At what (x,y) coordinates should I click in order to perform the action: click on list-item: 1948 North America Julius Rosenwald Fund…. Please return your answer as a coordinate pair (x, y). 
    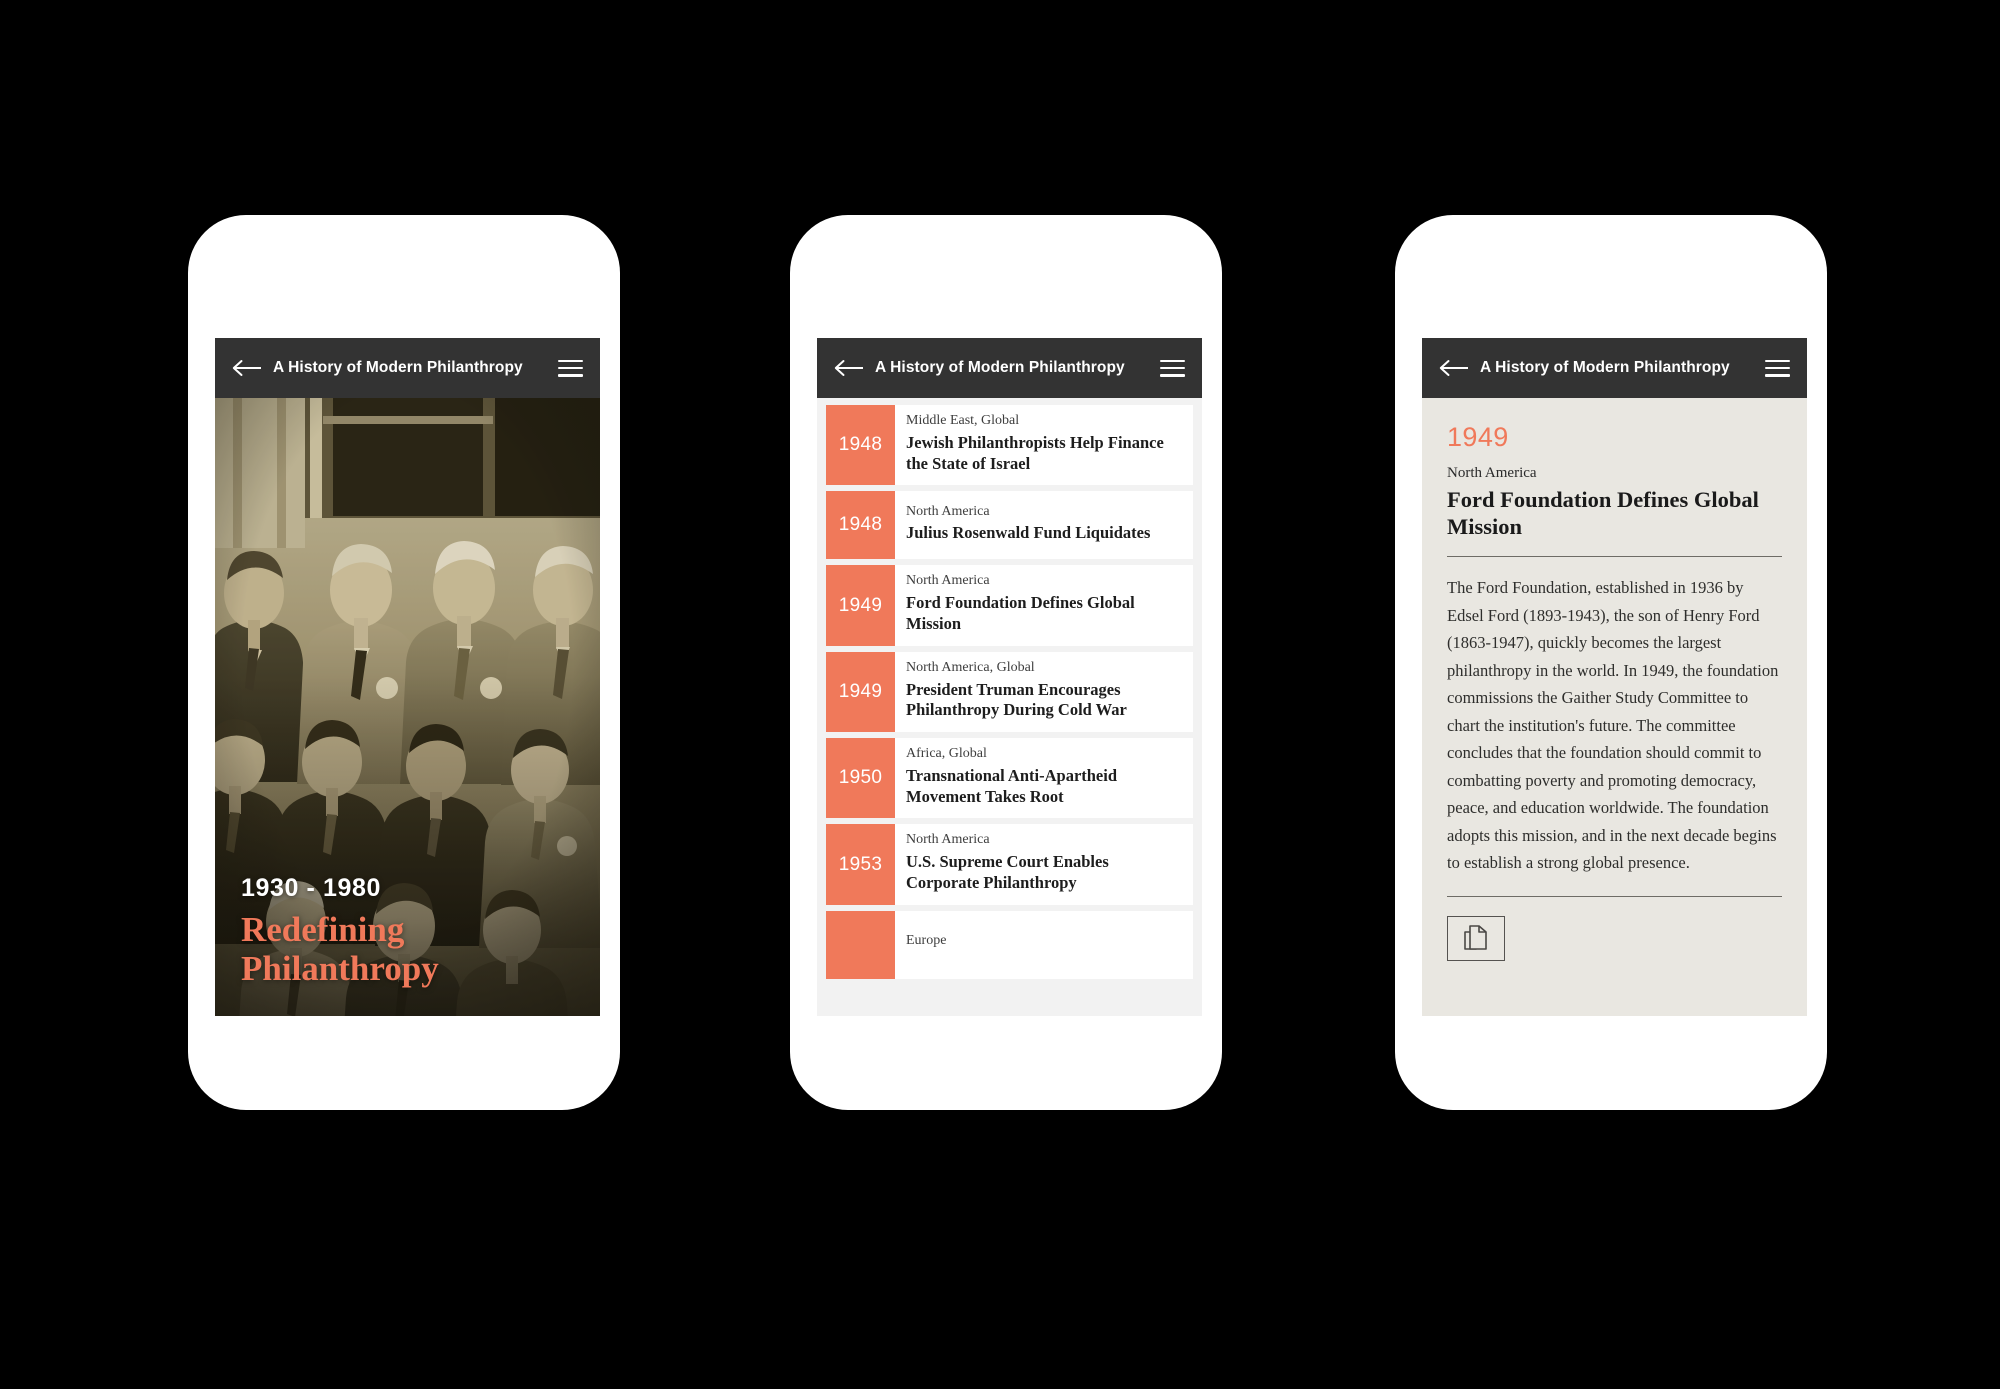
    Looking at the image, I should click on (1009, 525).